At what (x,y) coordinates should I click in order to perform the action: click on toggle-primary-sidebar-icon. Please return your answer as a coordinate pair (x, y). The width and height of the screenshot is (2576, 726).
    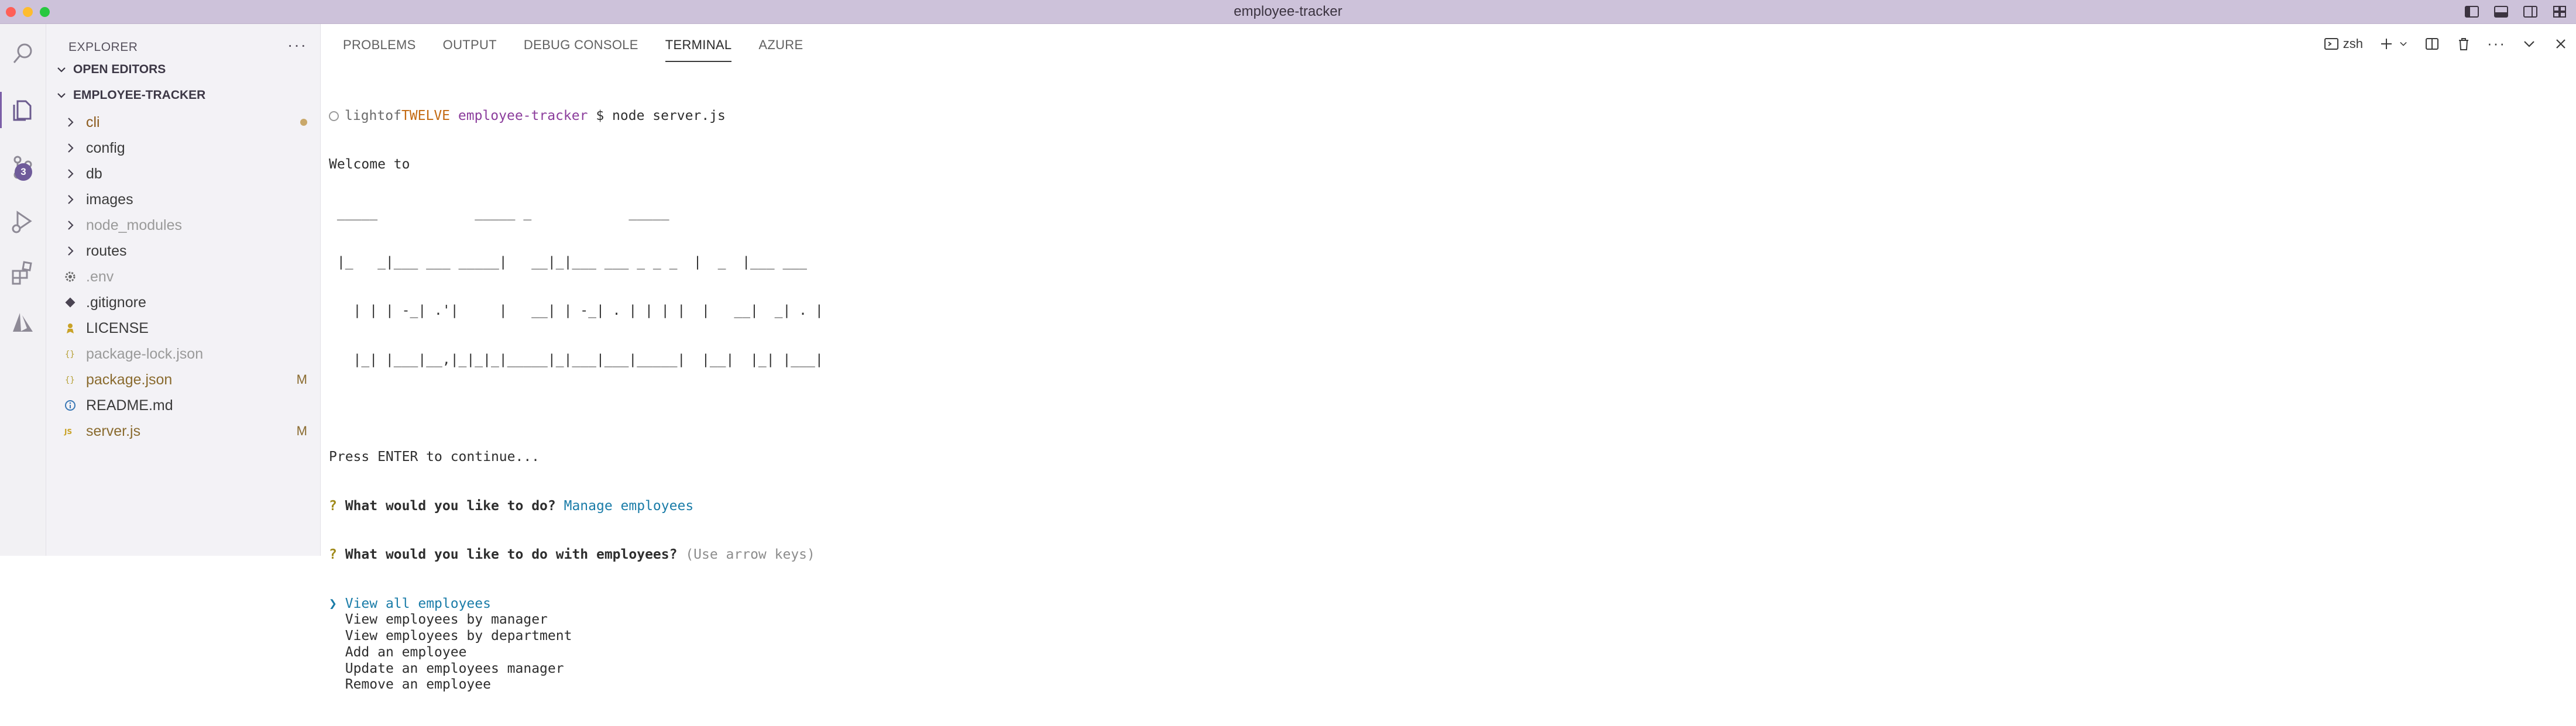
    Looking at the image, I should click on (2472, 12).